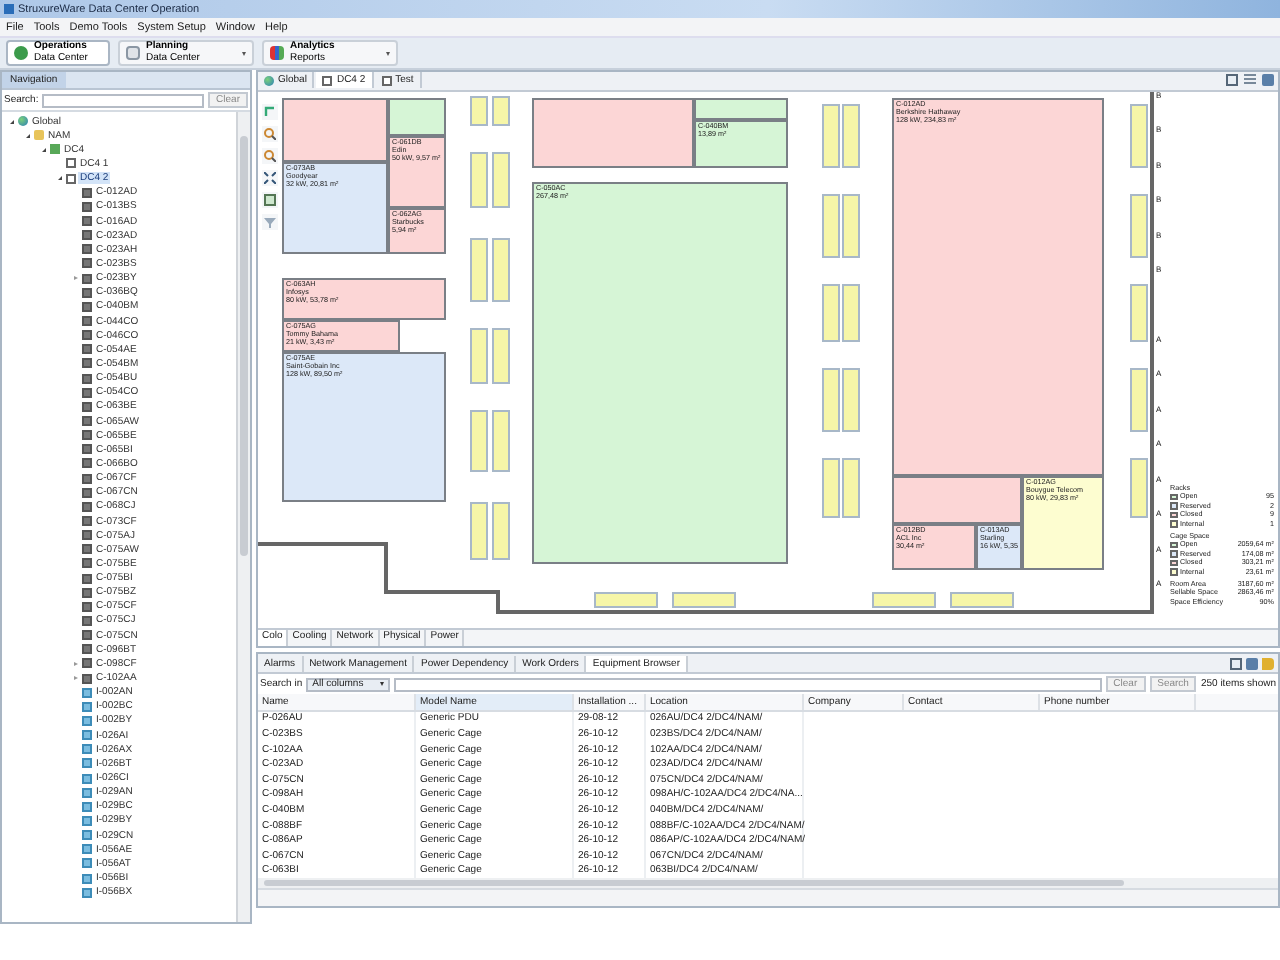 The height and width of the screenshot is (960, 1280). Describe the element at coordinates (1268, 663) in the screenshot. I see `tag-icon` at that location.